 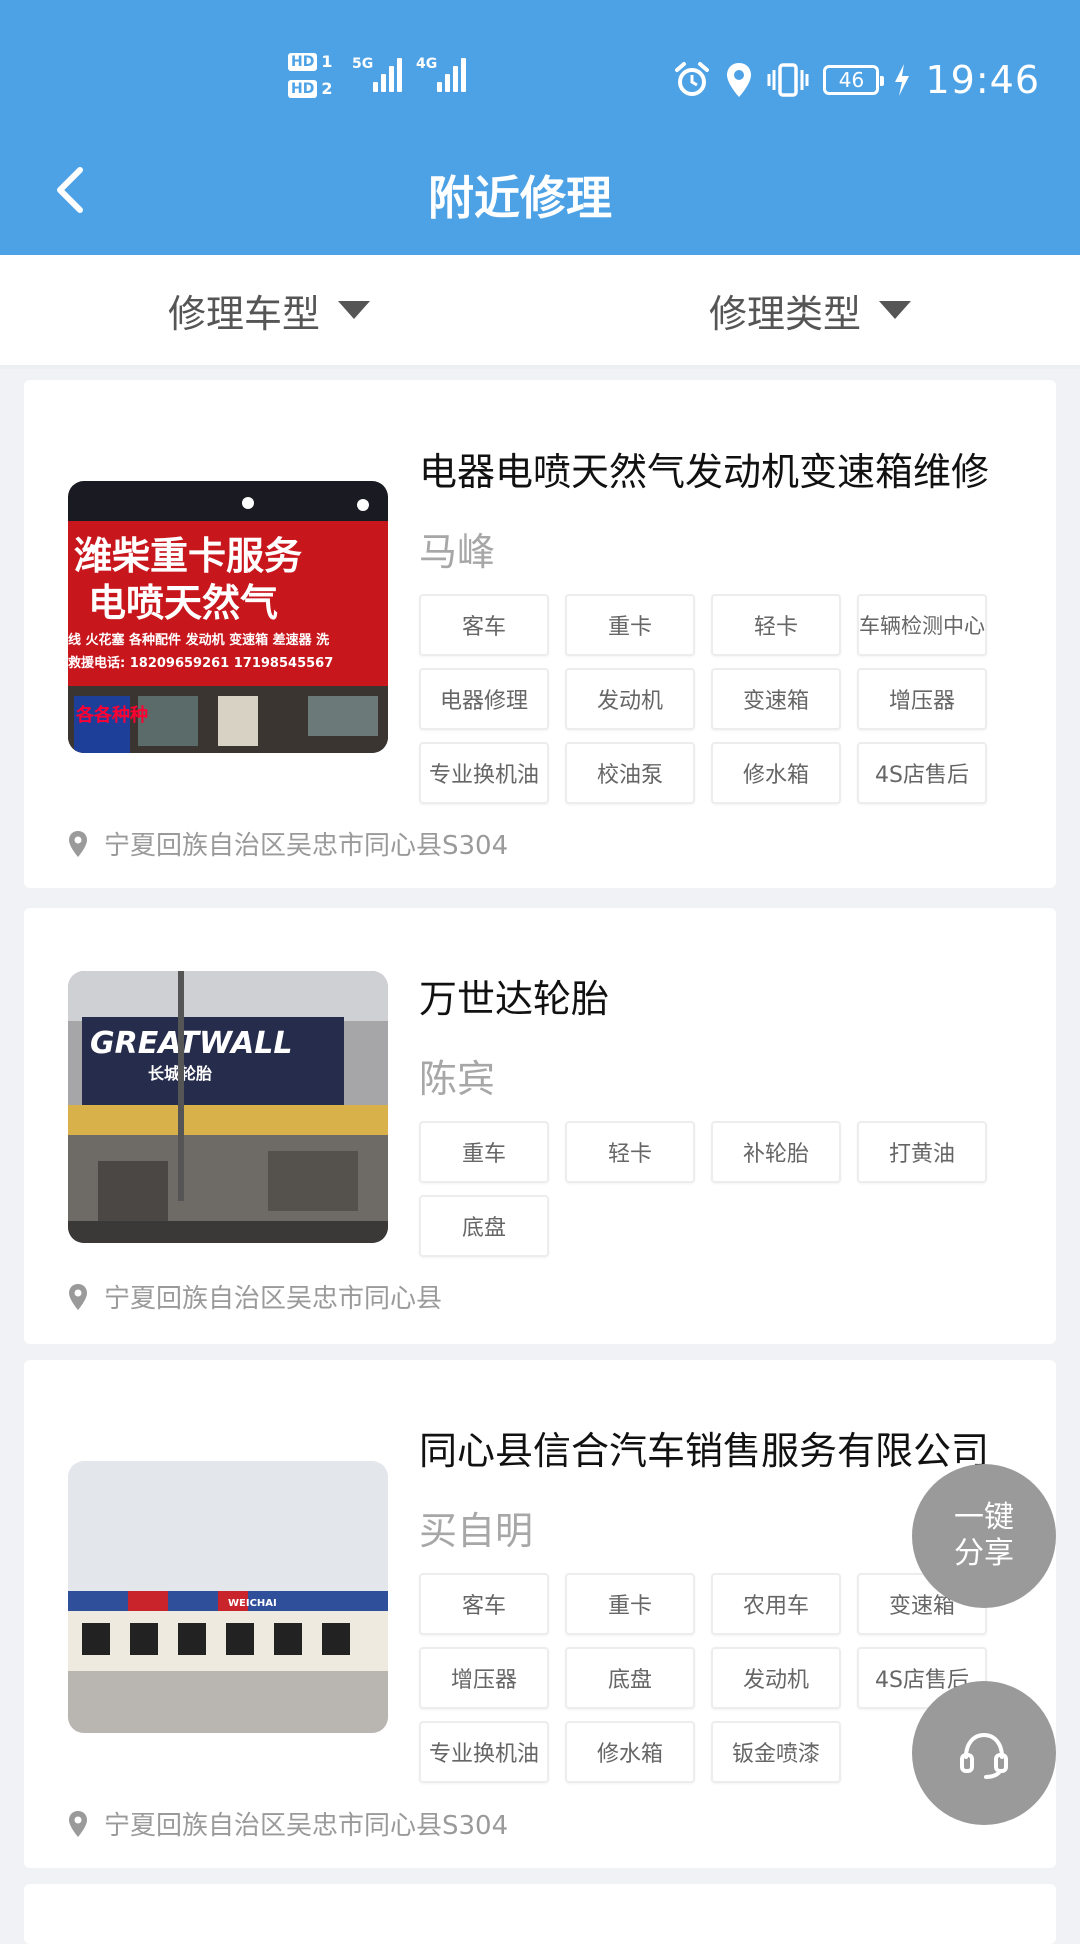 I want to click on photo-sign-text: 线 火花塞 各种配件 发动机 变速箱 差速器 洗, so click(x=198, y=640).